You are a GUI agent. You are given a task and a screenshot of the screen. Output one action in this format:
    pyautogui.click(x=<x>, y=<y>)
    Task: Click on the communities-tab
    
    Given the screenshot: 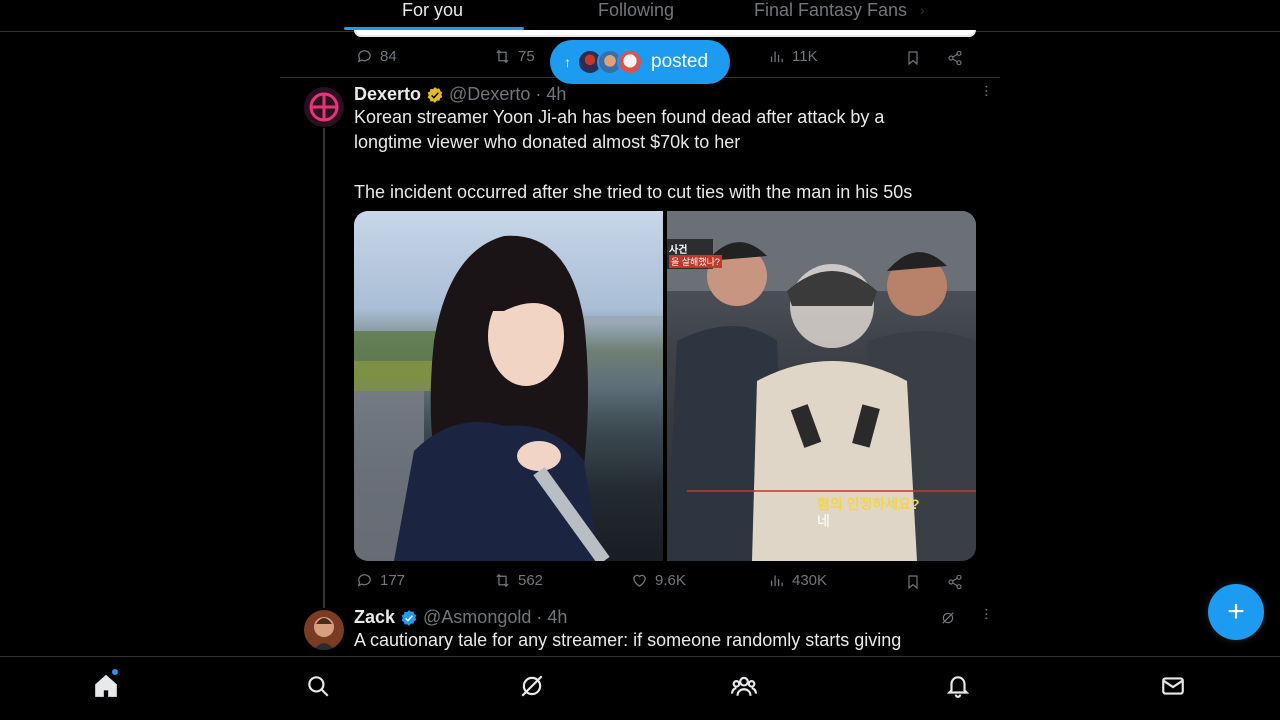 What is the action you would take?
    pyautogui.click(x=744, y=686)
    